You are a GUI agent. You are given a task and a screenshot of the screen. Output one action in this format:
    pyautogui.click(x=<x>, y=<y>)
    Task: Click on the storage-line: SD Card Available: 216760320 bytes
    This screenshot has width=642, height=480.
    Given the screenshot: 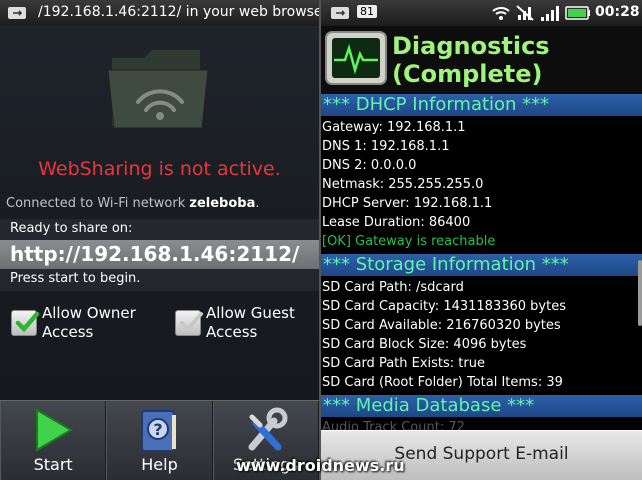 What is the action you would take?
    pyautogui.click(x=441, y=325)
    